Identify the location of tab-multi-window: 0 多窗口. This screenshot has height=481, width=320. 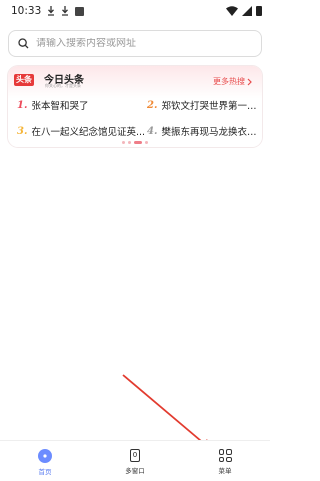
(135, 461).